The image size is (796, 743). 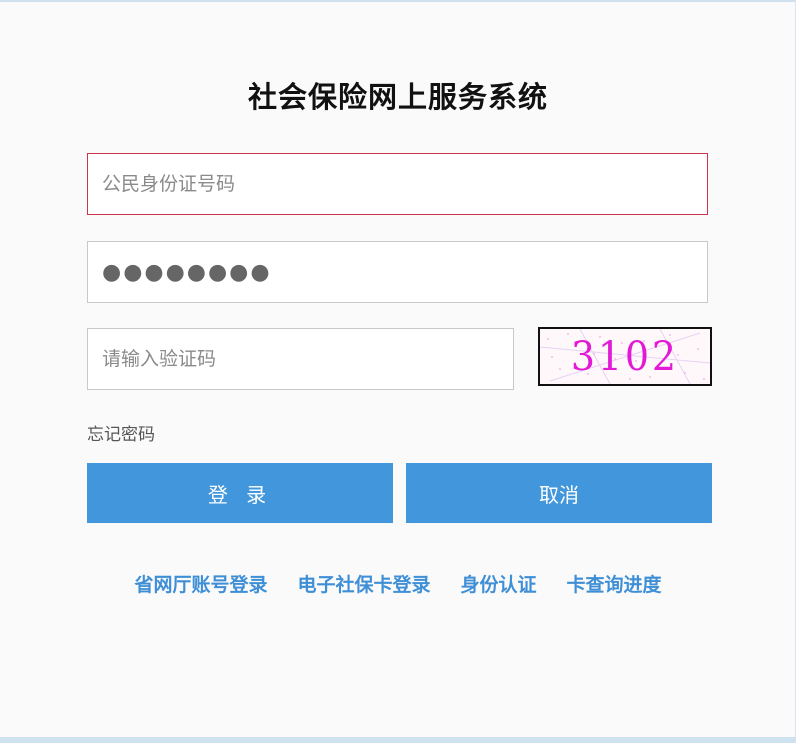 What do you see at coordinates (397, 184) in the screenshot?
I see `id-number-input` at bounding box center [397, 184].